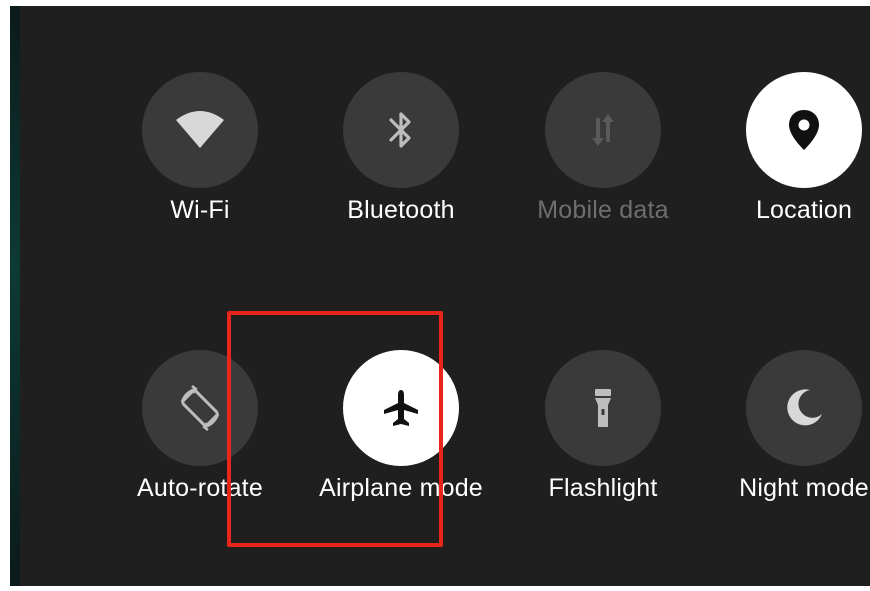  I want to click on panel-edge, so click(15, 296).